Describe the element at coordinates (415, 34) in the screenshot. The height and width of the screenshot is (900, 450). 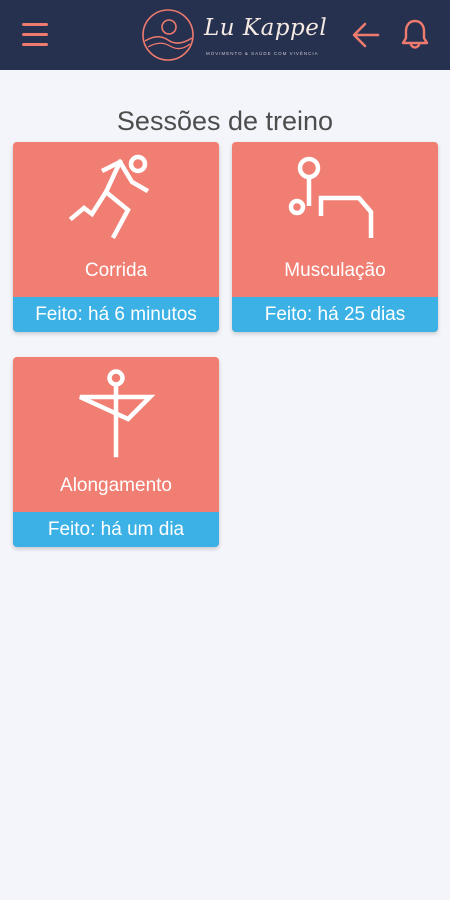
I see `bell-icon` at that location.